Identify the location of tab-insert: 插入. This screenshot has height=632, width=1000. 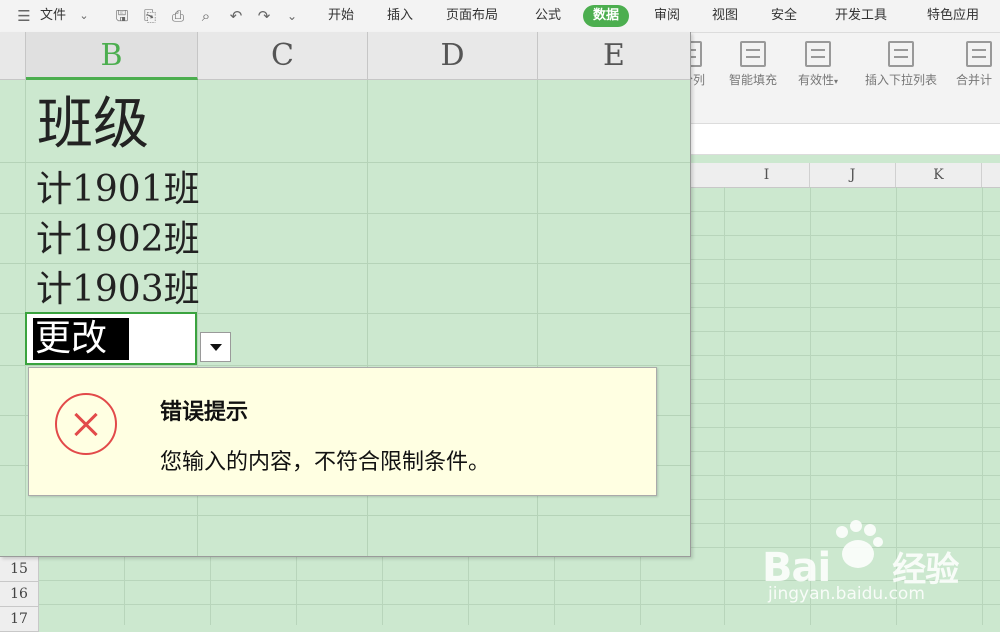
(400, 16).